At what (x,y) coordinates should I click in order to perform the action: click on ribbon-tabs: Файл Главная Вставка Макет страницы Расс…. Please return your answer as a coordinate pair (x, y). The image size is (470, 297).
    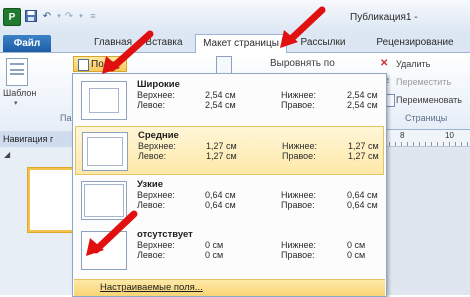
    Looking at the image, I should click on (235, 42).